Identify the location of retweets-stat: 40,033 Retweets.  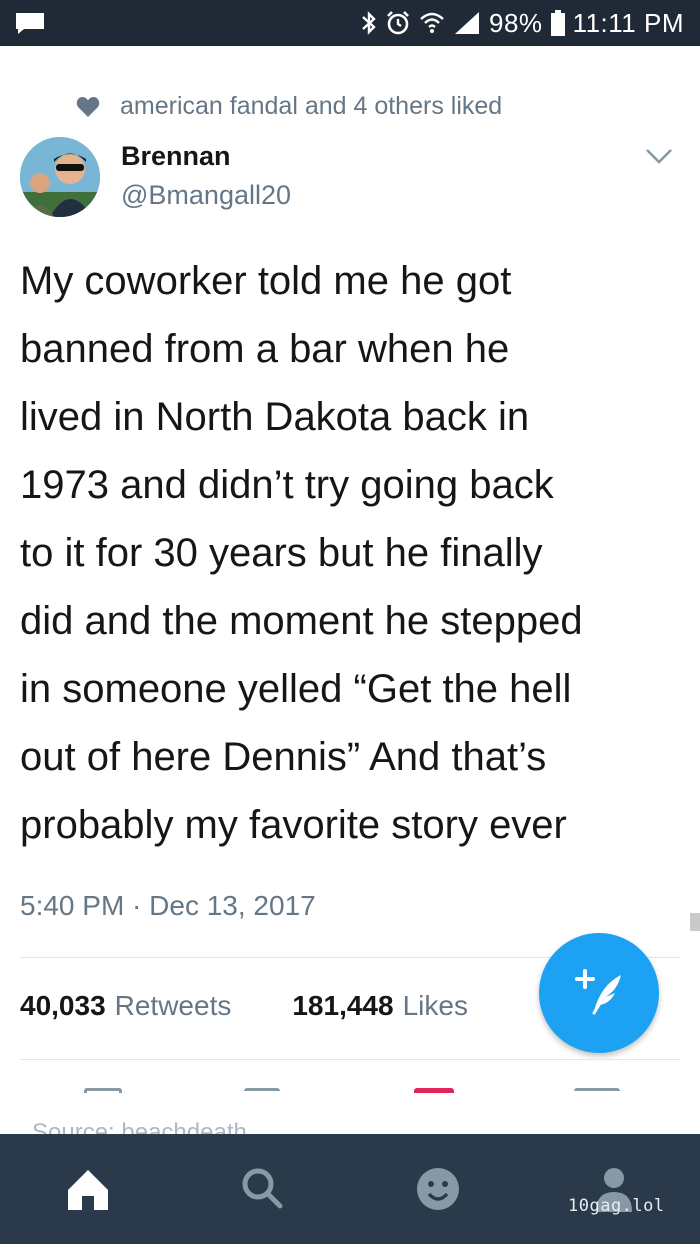
(125, 1006).